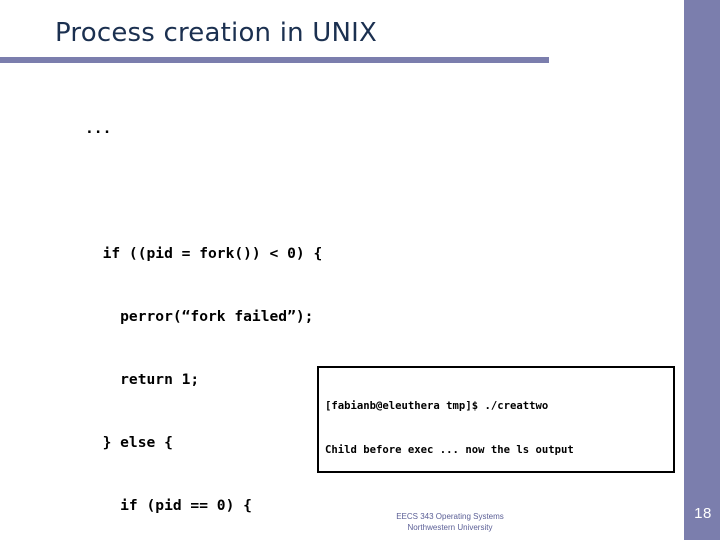 The image size is (720, 540). I want to click on code-line: perror(“fork failed”);, so click(199, 316).